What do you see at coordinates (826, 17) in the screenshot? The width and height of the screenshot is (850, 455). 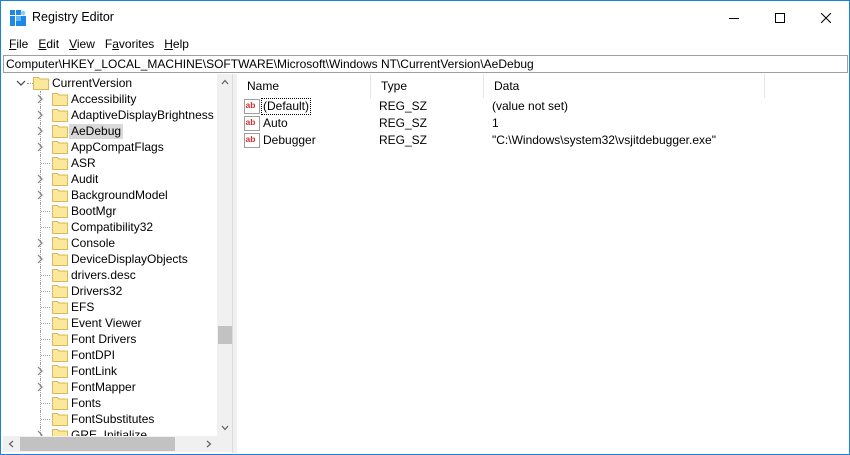 I see `close-button` at bounding box center [826, 17].